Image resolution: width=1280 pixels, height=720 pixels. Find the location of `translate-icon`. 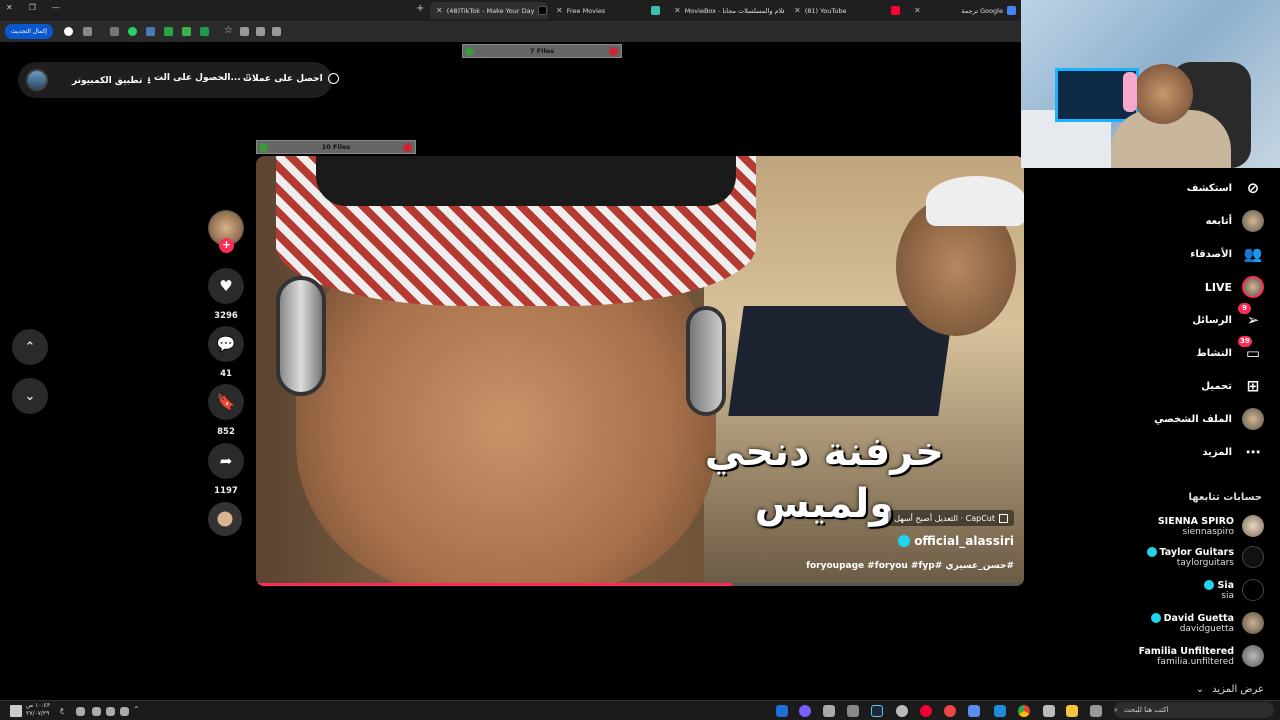

translate-icon is located at coordinates (1011, 10).